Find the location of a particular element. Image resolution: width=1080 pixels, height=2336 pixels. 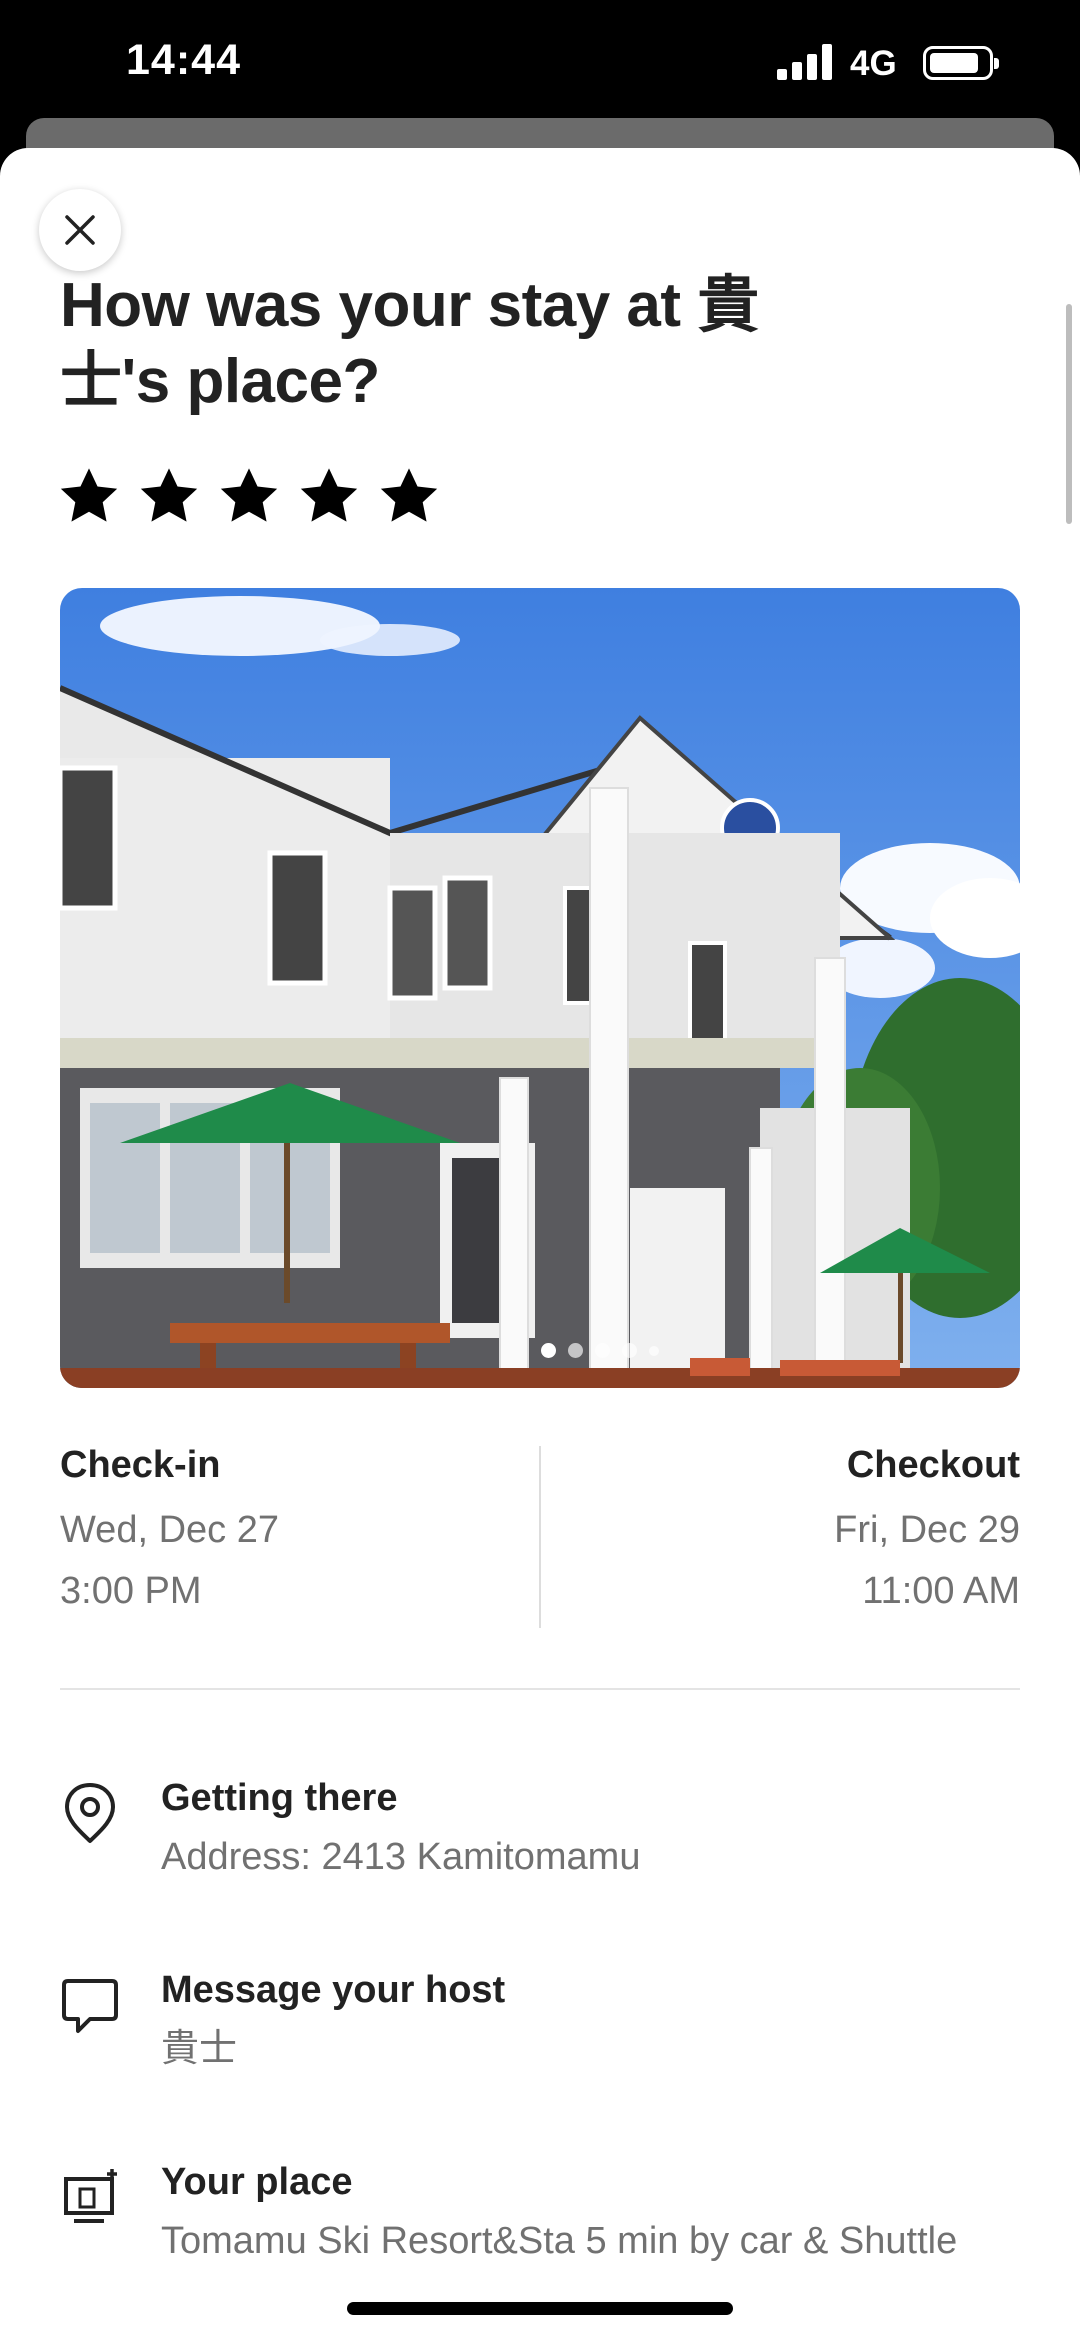

status-time: 14:44 is located at coordinates (183, 60).